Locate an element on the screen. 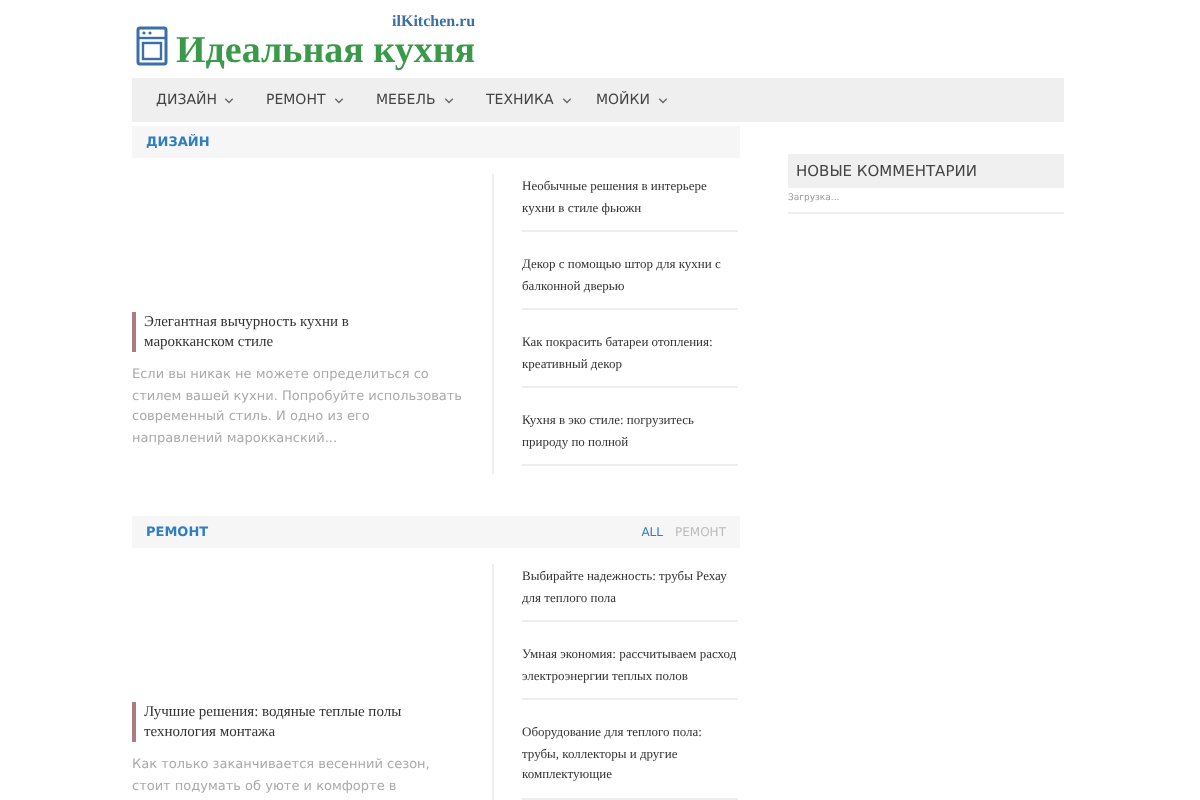 This screenshot has width=1200, height=800. oven-icon is located at coordinates (152, 46).